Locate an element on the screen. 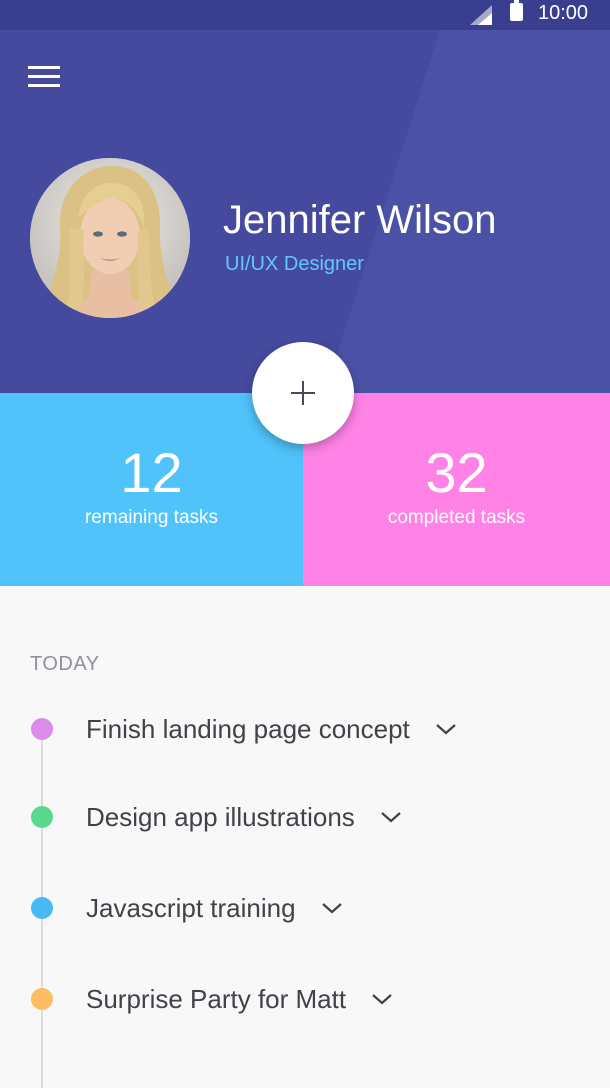 The height and width of the screenshot is (1088, 610). completed-tasks-card: 32 completed tasks is located at coordinates (456, 489).